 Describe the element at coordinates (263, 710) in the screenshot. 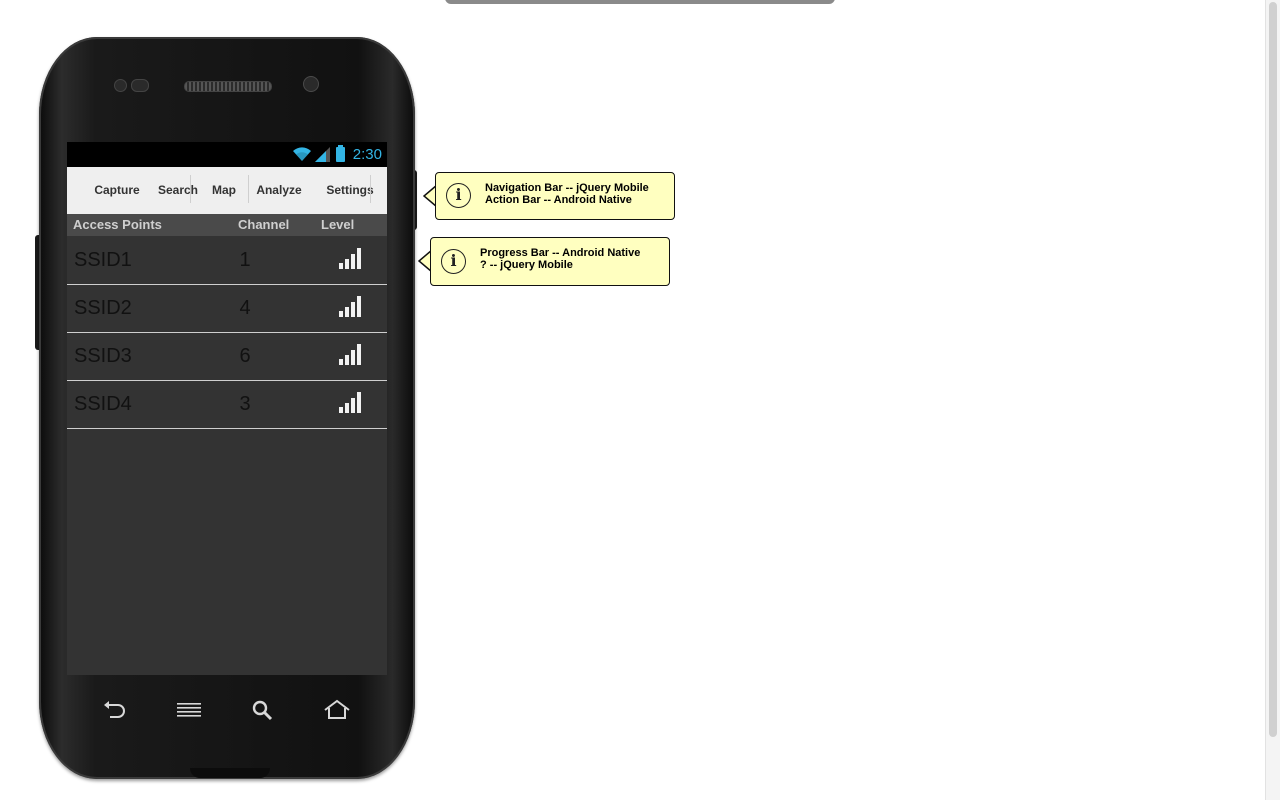

I see `search-icon` at that location.